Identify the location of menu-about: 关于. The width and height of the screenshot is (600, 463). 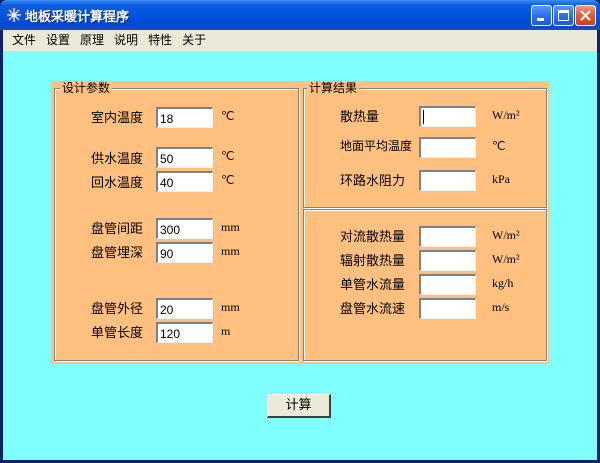
(194, 40).